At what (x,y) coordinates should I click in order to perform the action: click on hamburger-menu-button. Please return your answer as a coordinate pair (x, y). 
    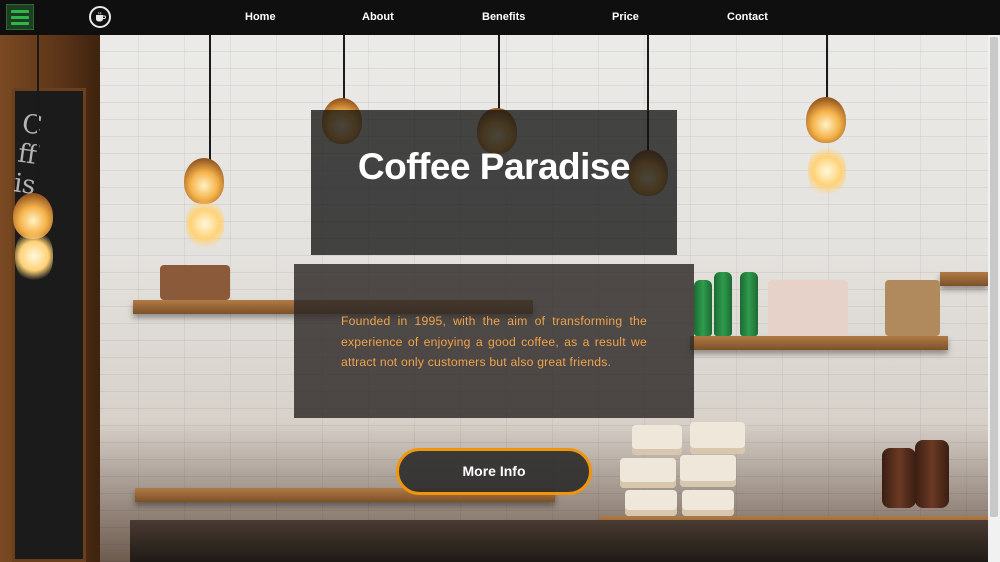
    Looking at the image, I should click on (20, 17).